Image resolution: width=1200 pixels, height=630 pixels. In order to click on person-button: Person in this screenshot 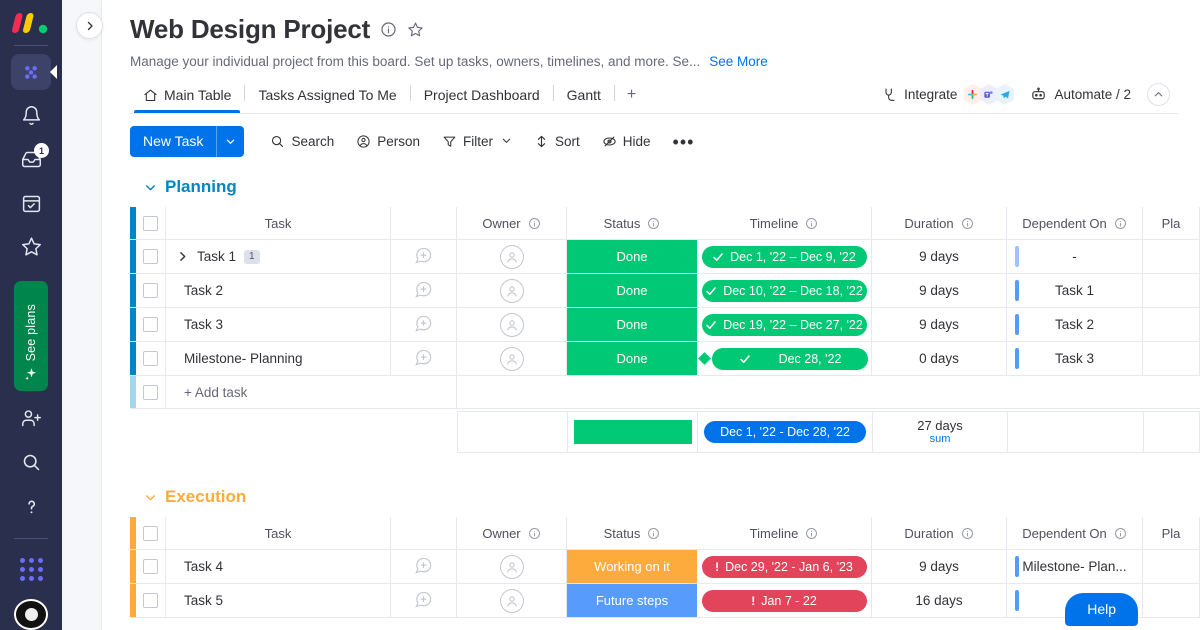, I will do `click(388, 141)`.